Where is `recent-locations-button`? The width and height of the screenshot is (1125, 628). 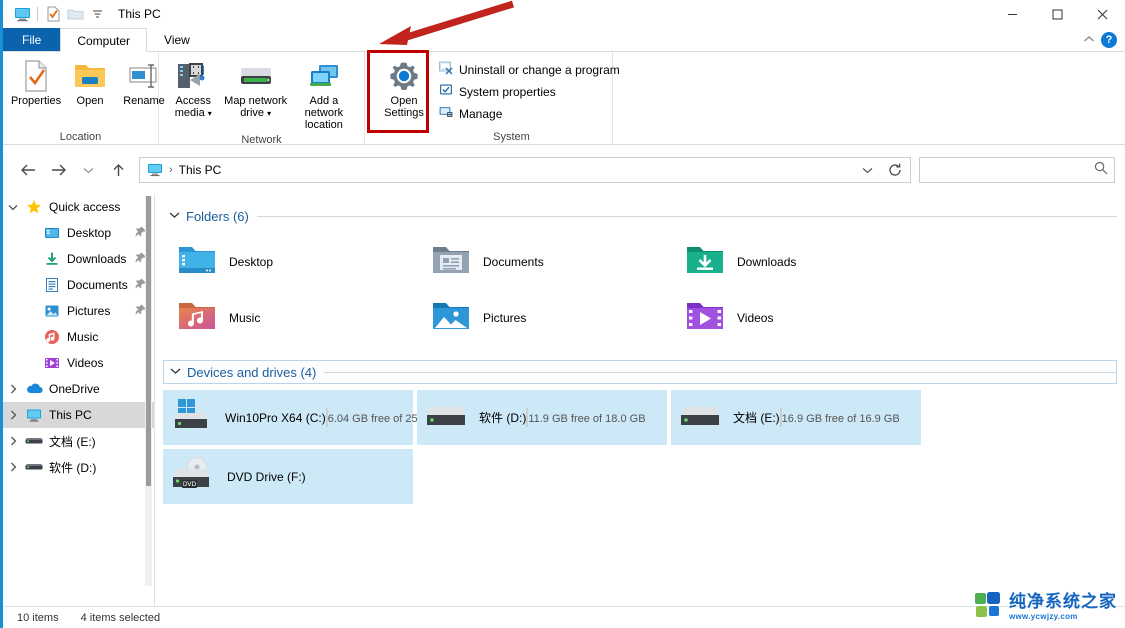 recent-locations-button is located at coordinates (88, 170).